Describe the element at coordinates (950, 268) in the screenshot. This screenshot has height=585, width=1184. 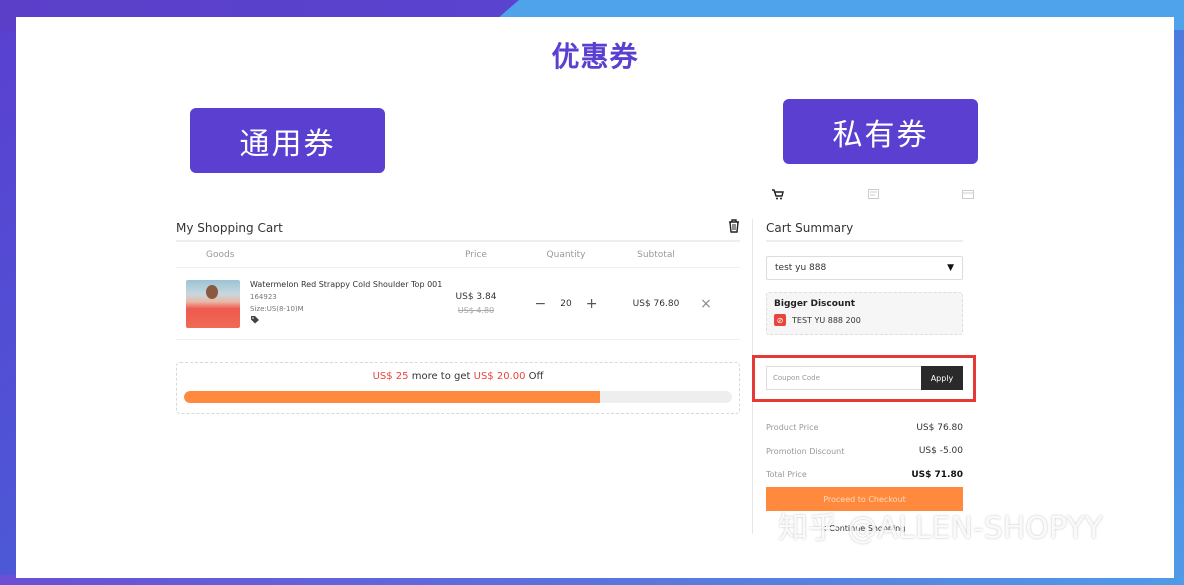
I see `chevron-down-icon: ▼` at that location.